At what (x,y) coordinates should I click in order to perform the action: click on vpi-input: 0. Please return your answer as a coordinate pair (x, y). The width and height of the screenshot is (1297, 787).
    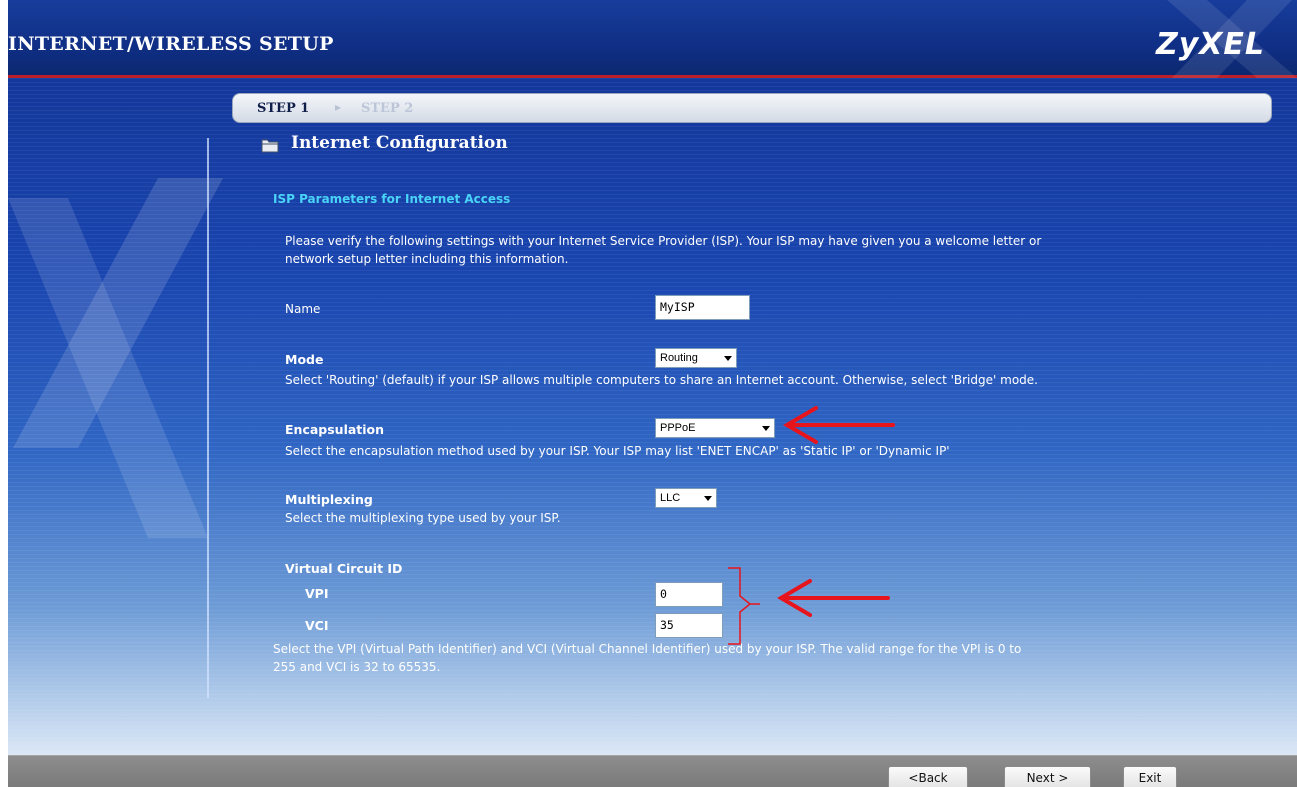
    Looking at the image, I should click on (689, 594).